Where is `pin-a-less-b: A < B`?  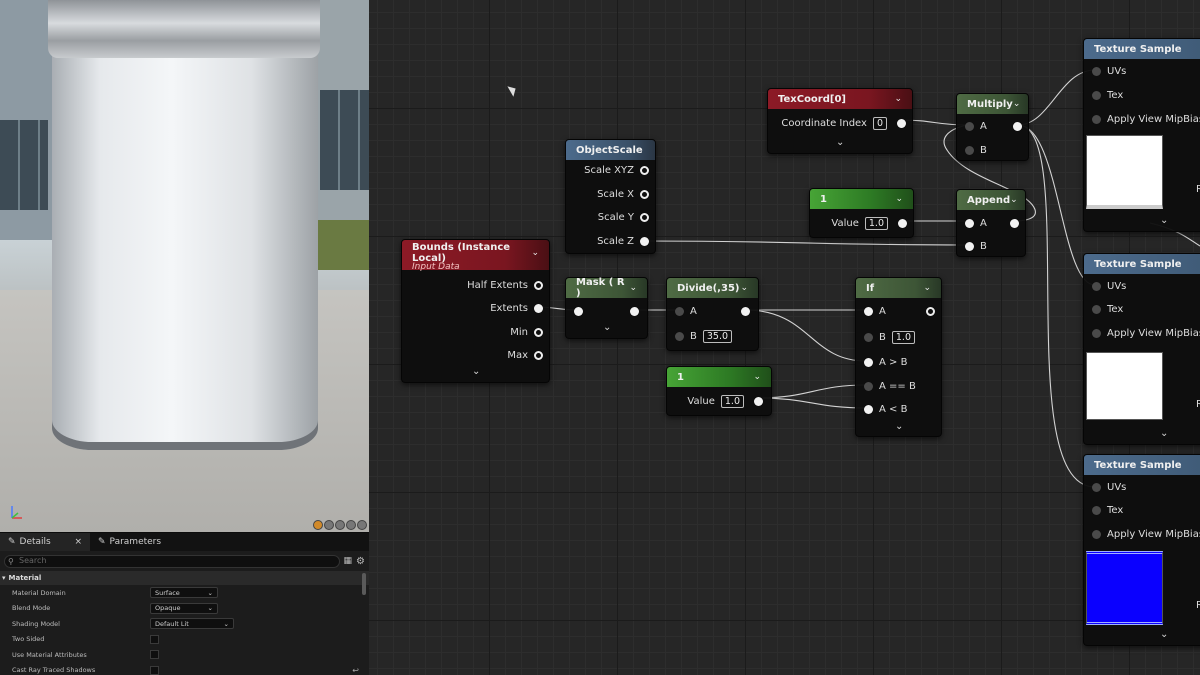 pin-a-less-b: A < B is located at coordinates (885, 409).